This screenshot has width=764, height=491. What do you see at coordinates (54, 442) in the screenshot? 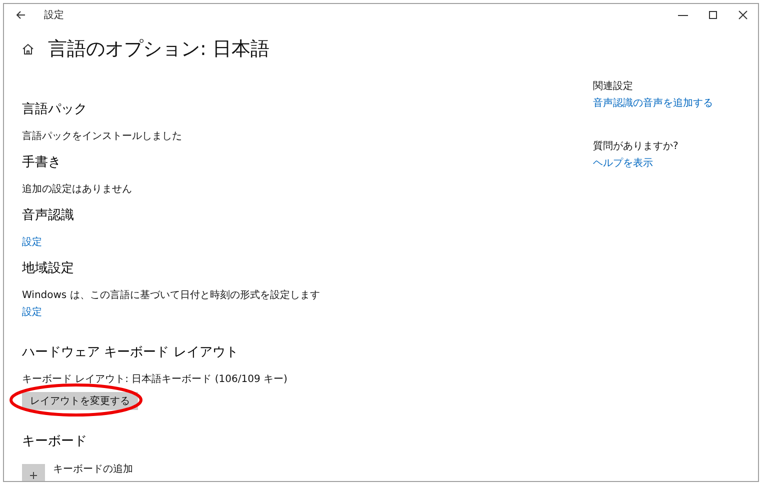
I see `section-heading: キーボード` at bounding box center [54, 442].